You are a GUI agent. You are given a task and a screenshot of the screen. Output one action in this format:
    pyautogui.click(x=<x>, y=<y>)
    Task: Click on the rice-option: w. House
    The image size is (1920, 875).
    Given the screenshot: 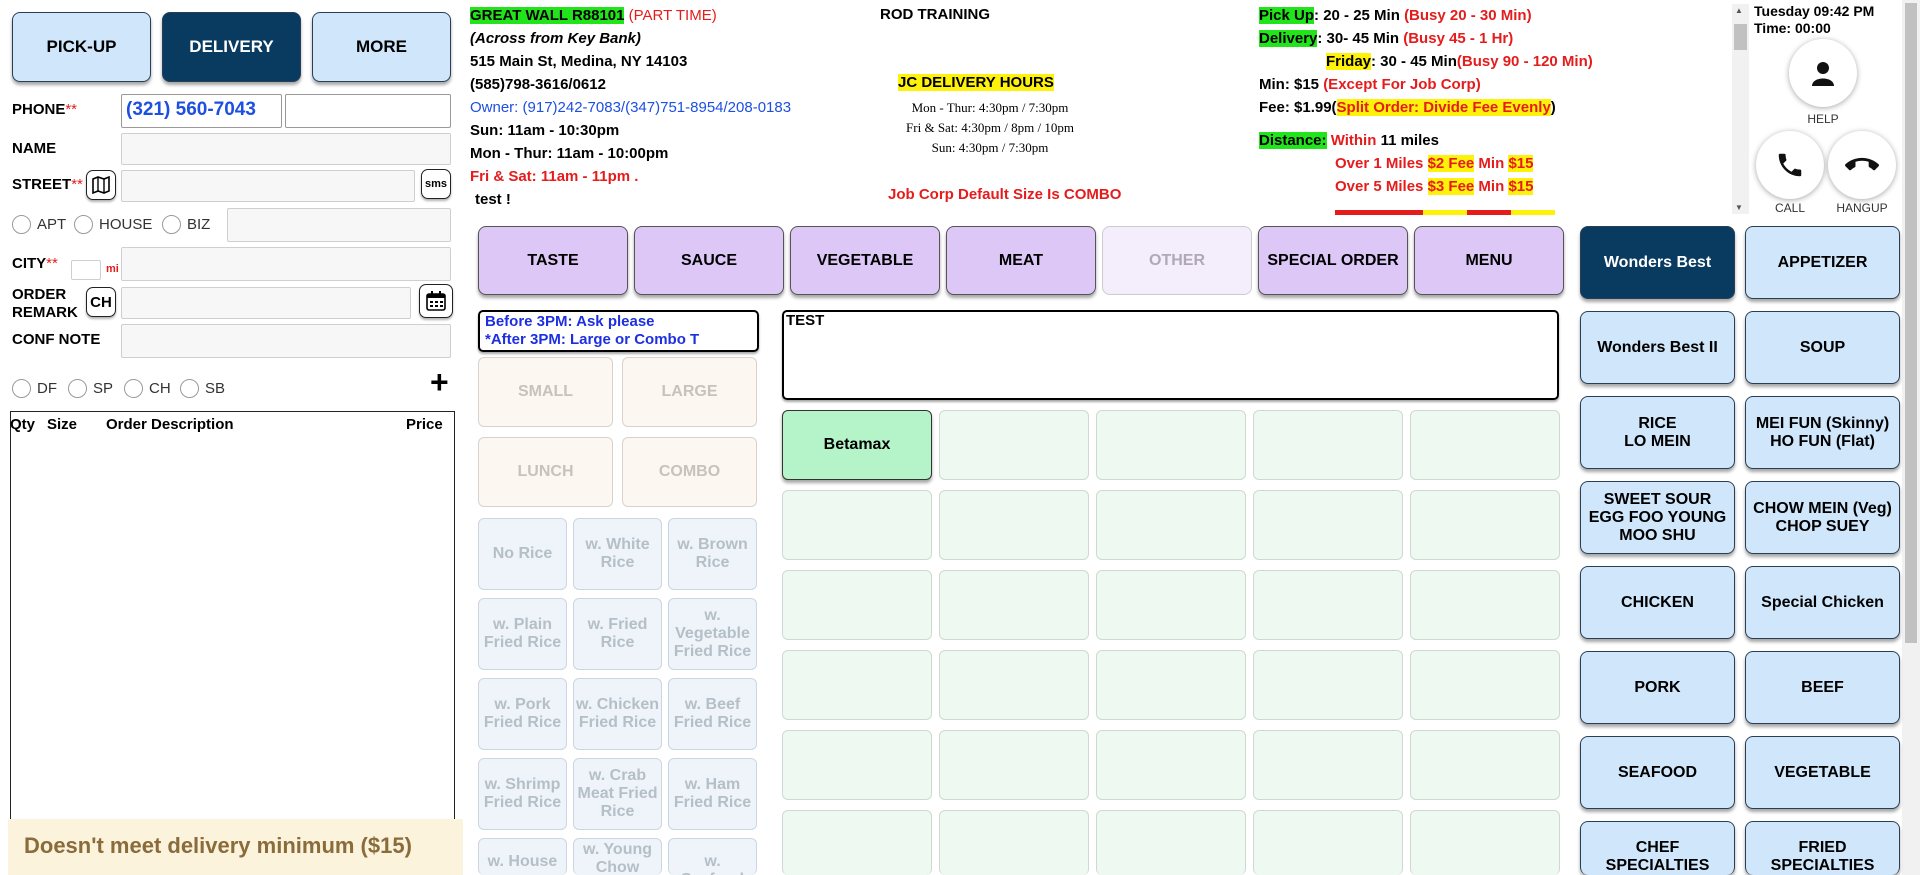 What is the action you would take?
    pyautogui.click(x=522, y=856)
    